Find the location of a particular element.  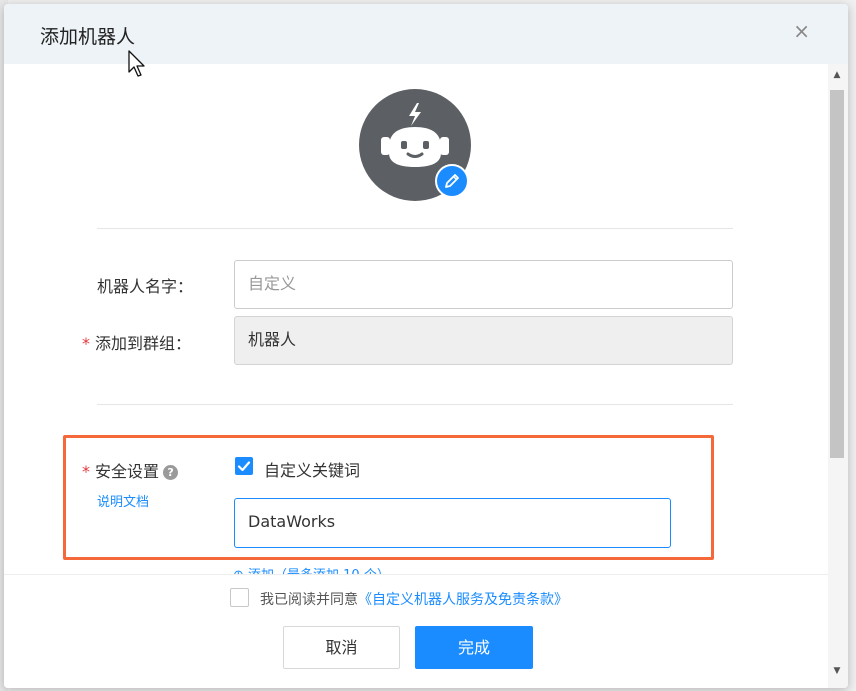

highlight-box is located at coordinates (388, 497).